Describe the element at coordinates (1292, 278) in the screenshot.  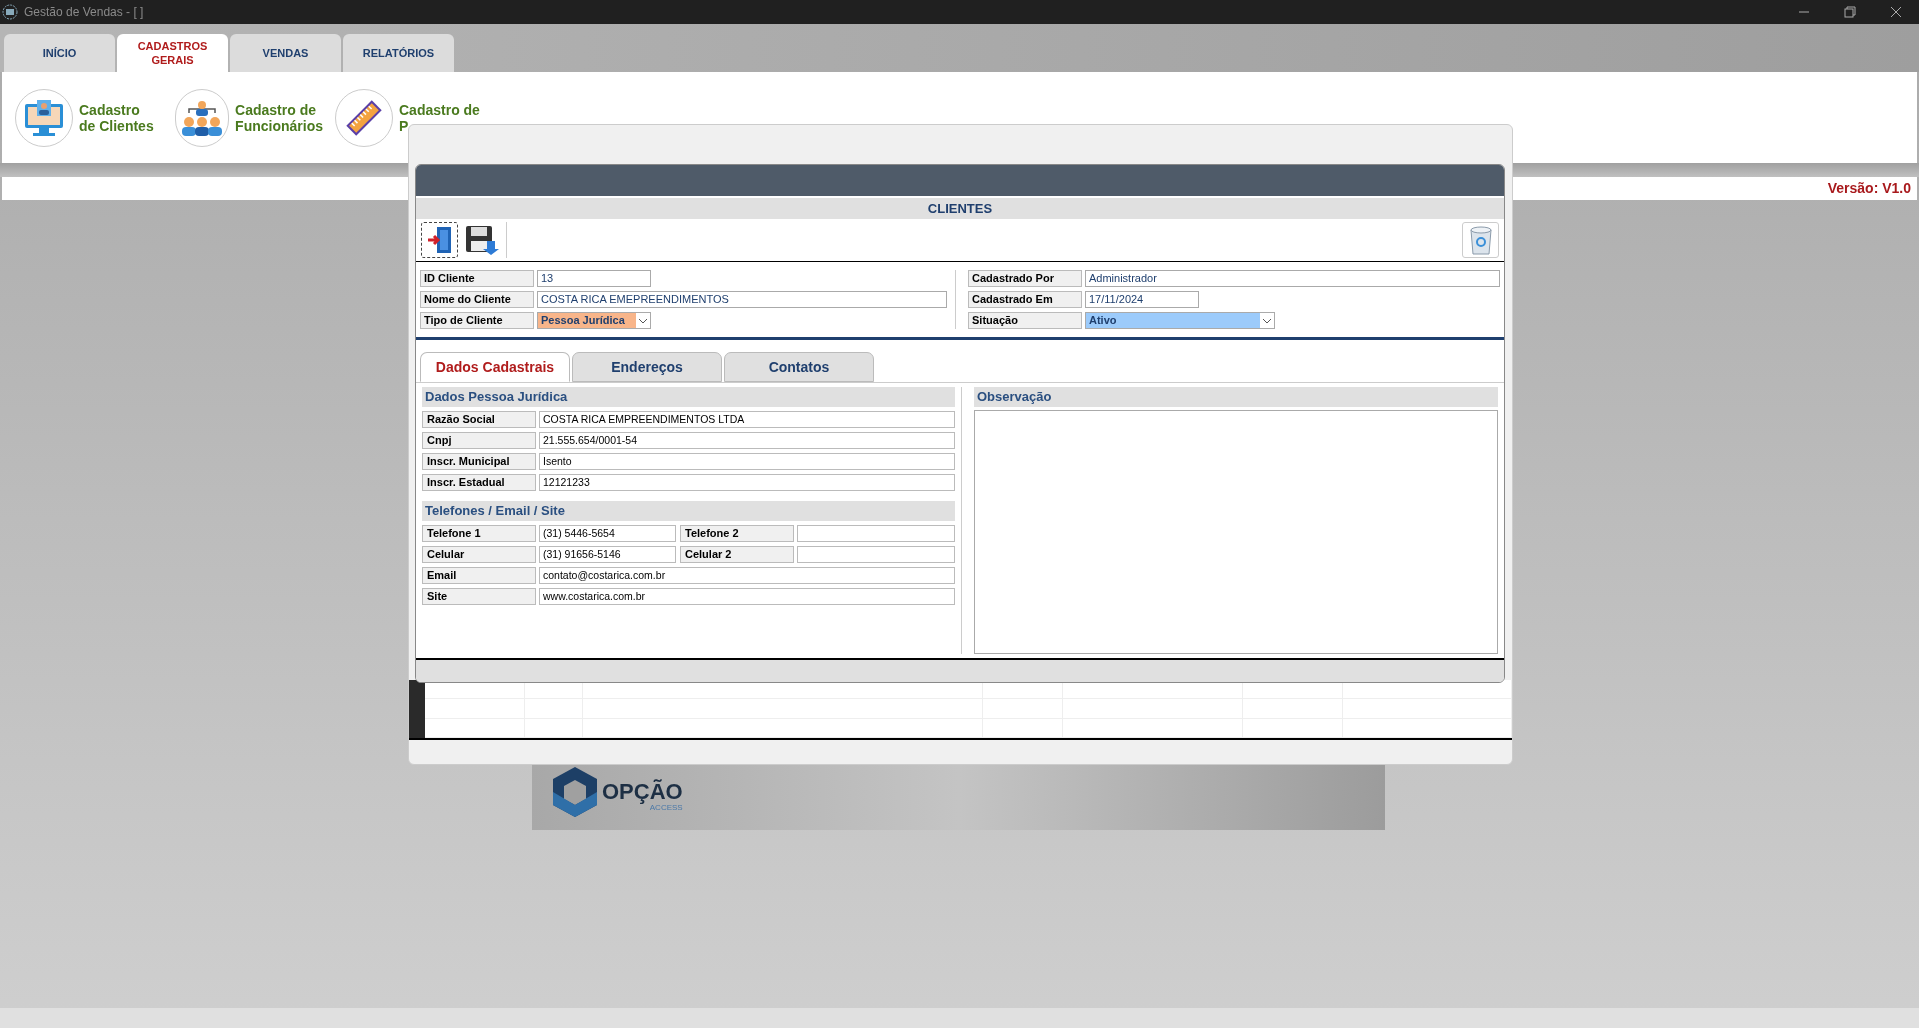
I see `input-field: Administrador` at that location.